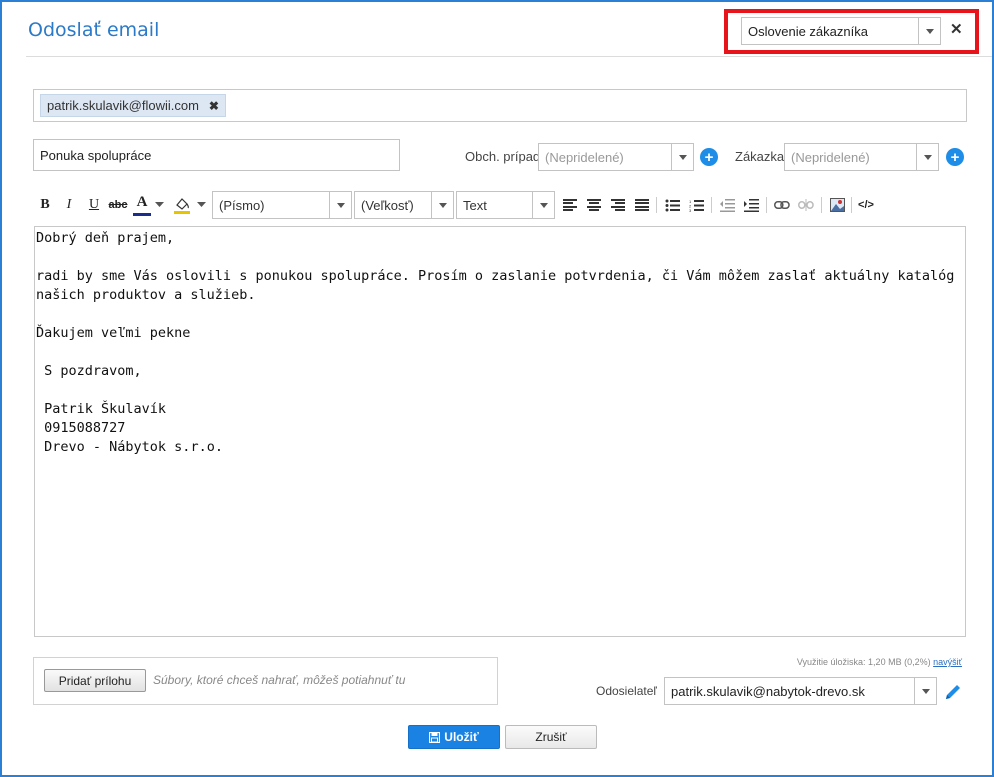 The width and height of the screenshot is (994, 777). Describe the element at coordinates (584, 157) in the screenshot. I see `business-case-value: (Nepridelené)` at that location.